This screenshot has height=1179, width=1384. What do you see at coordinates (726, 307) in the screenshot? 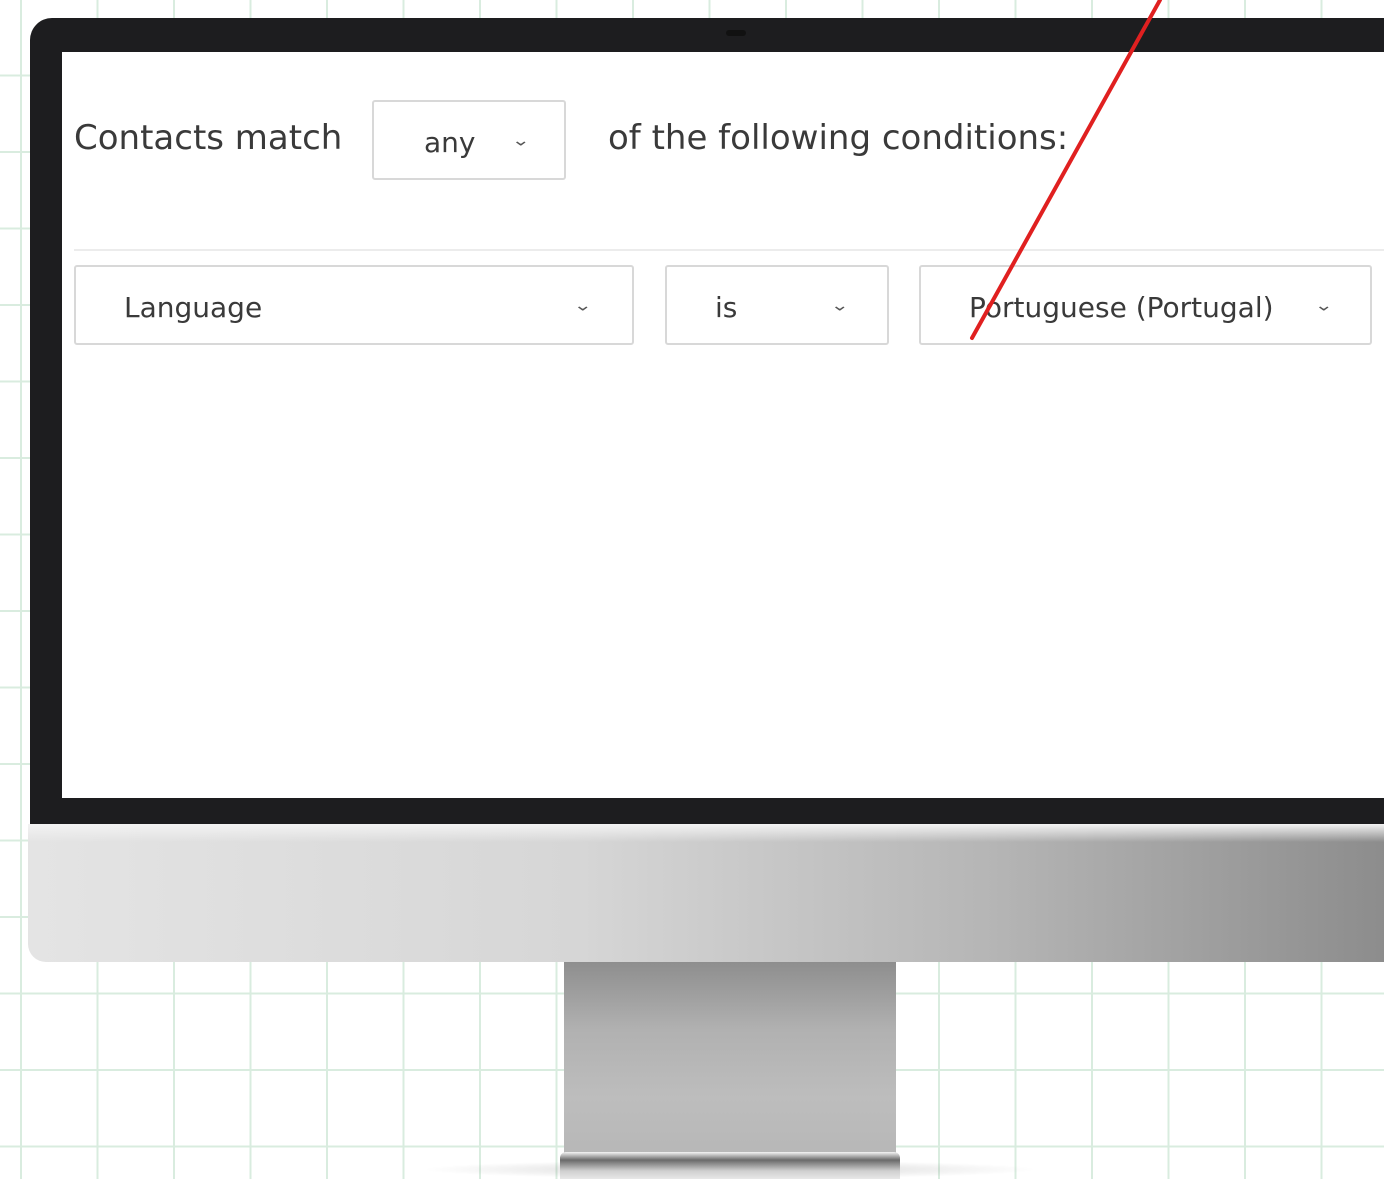
I see `condition-operator-value: is` at bounding box center [726, 307].